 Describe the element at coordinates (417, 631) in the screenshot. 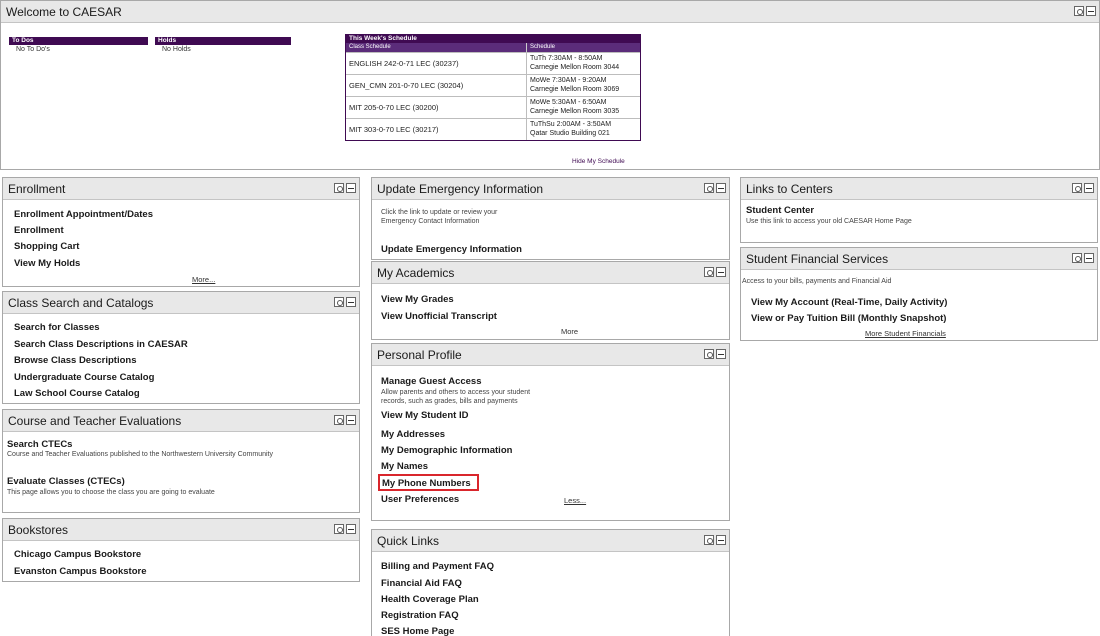

I see `ses-home-link: SES Home Page` at that location.